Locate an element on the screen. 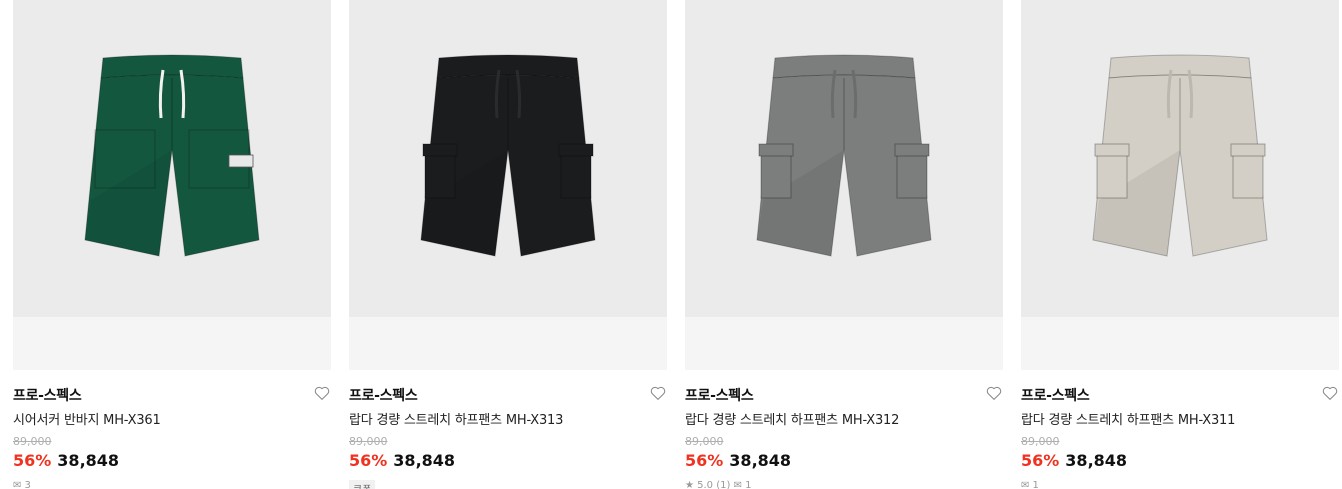 Image resolution: width=1342 pixels, height=489 pixels. product-meta: ✉ 3 is located at coordinates (22, 484).